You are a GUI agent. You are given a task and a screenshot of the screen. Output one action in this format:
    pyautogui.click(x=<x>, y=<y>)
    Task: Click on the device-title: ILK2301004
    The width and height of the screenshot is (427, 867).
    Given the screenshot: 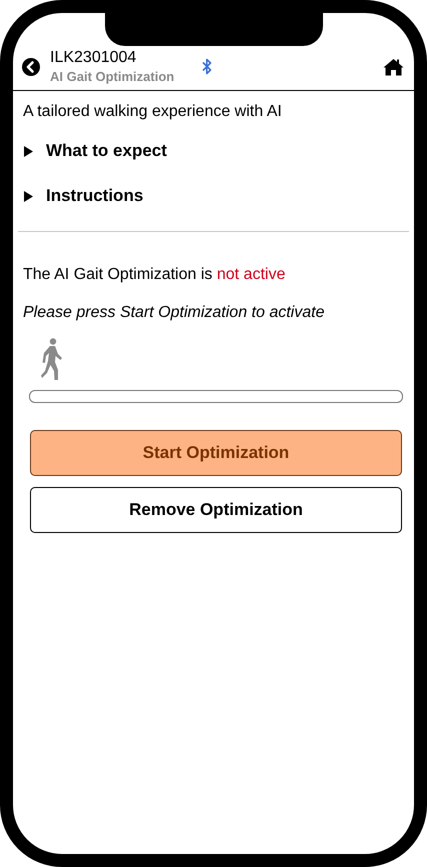 What is the action you would take?
    pyautogui.click(x=94, y=58)
    